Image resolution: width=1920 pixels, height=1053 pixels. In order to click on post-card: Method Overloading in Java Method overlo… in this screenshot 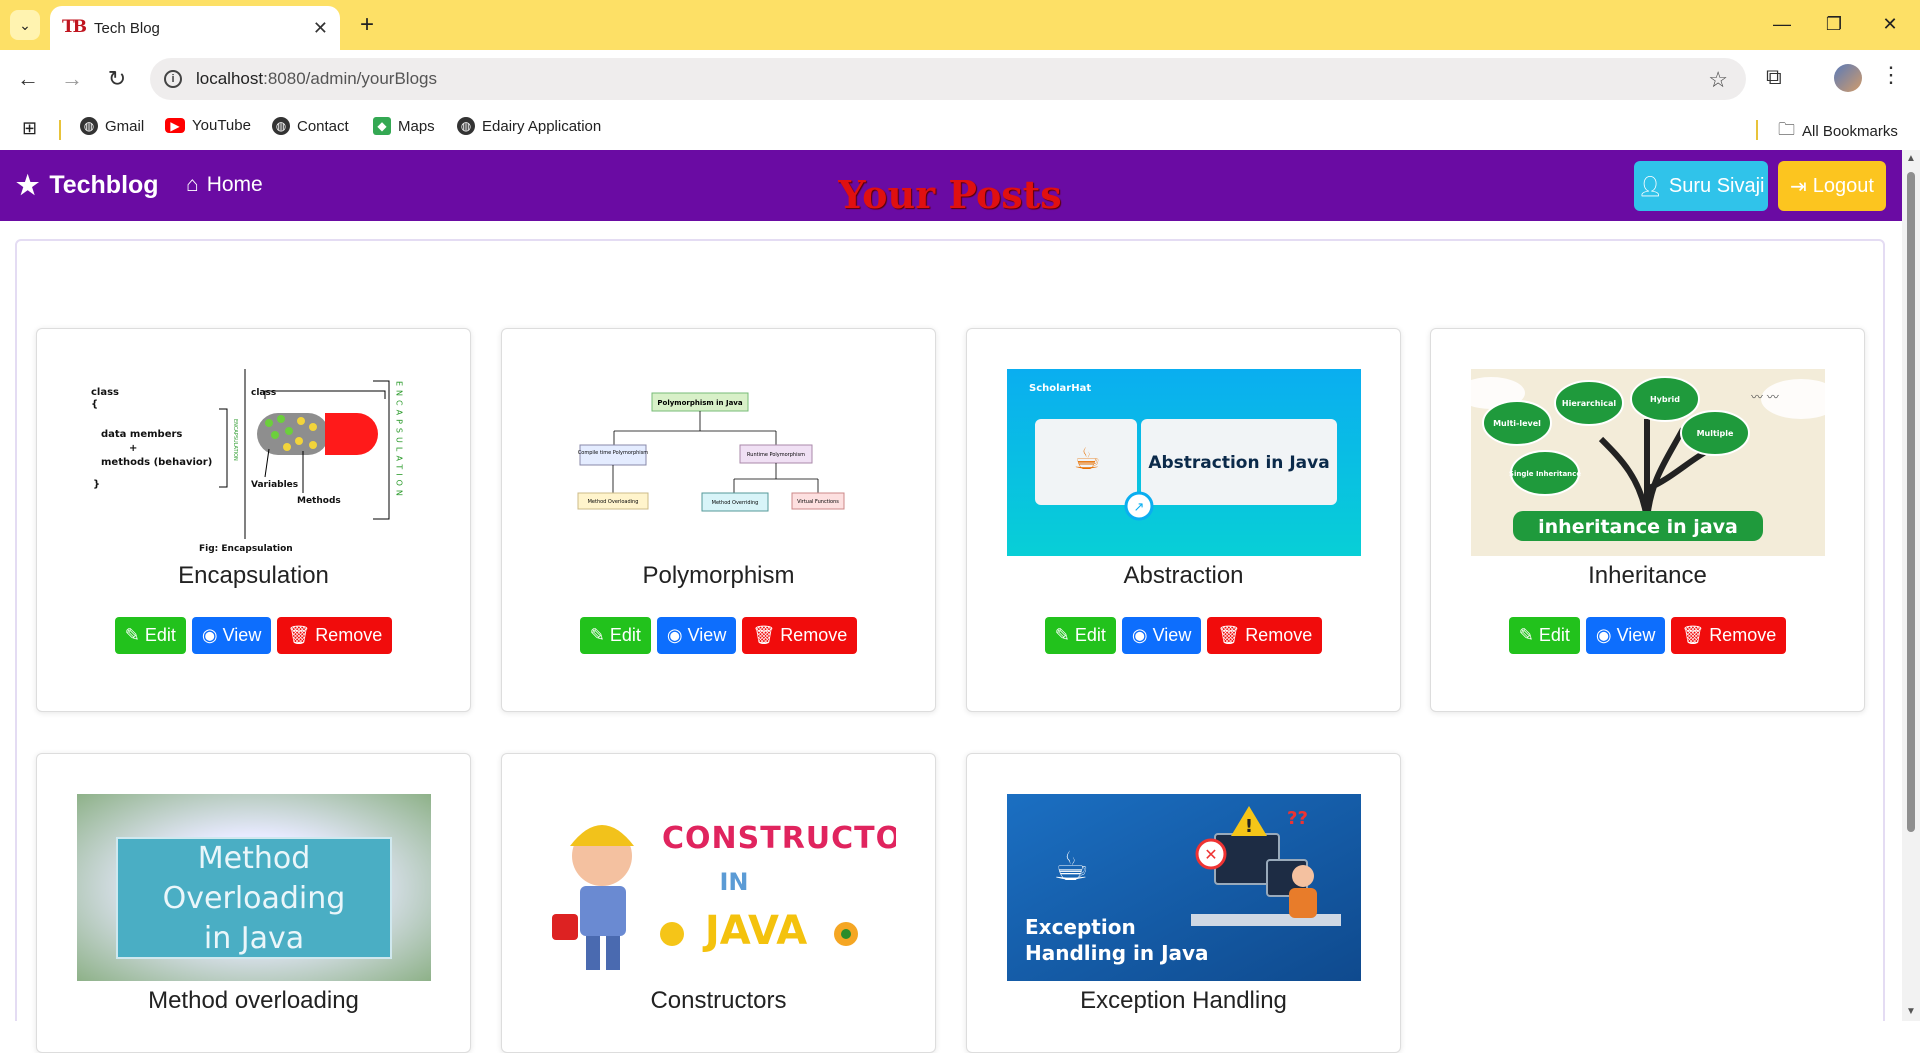, I will do `click(253, 903)`.